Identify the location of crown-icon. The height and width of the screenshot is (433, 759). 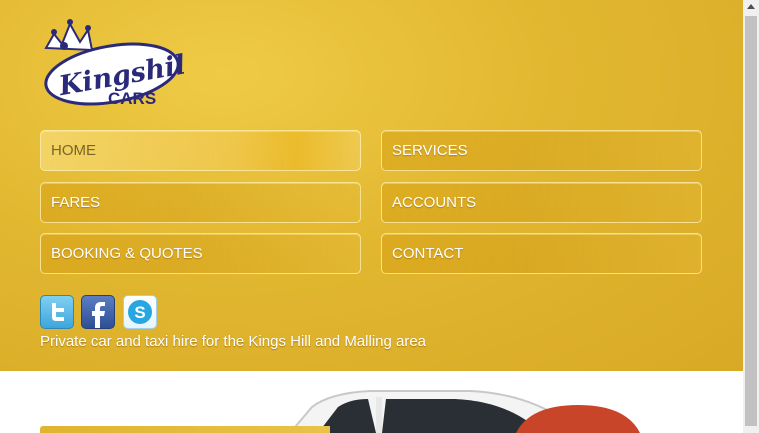
(69, 35).